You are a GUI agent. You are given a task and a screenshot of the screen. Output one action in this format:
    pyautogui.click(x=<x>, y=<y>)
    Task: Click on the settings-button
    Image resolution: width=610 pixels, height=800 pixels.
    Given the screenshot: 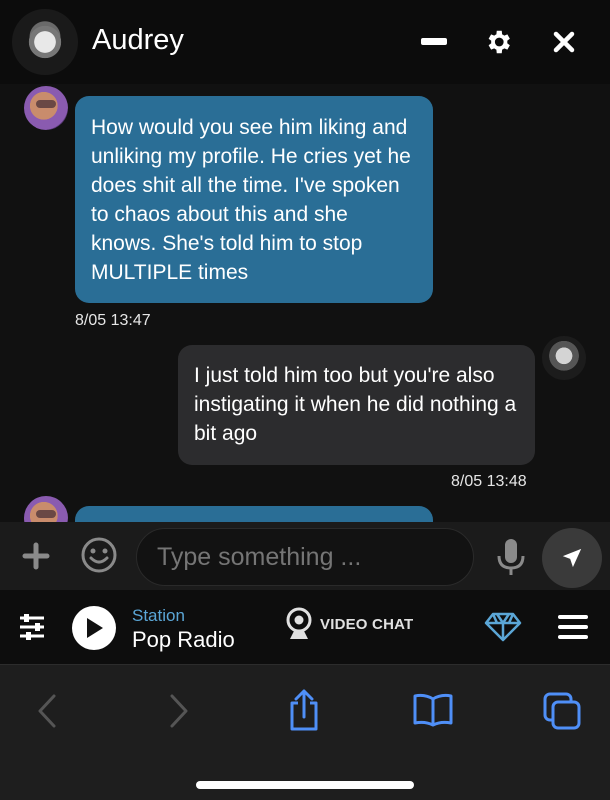 What is the action you would take?
    pyautogui.click(x=498, y=42)
    